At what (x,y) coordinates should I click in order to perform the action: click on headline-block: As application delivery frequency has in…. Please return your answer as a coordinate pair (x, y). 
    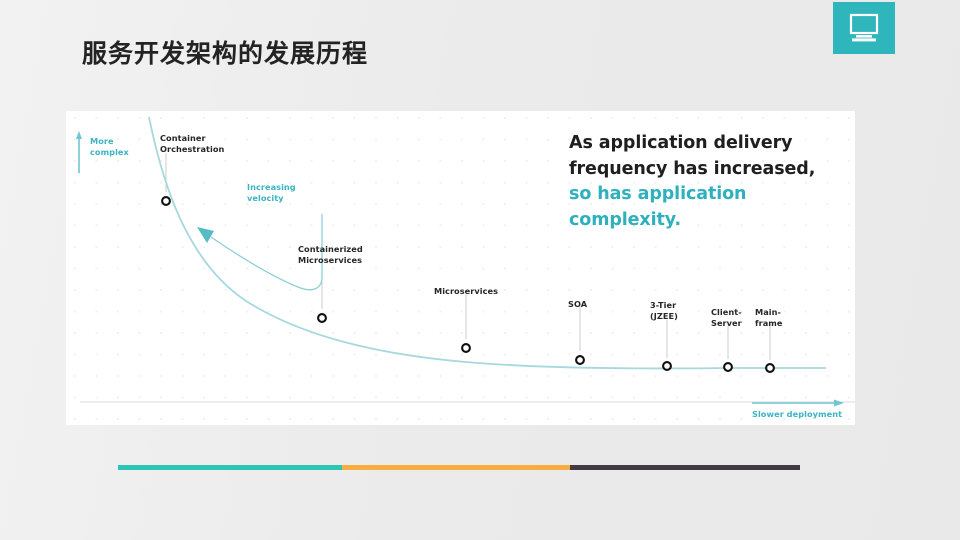
    Looking at the image, I should click on (712, 182).